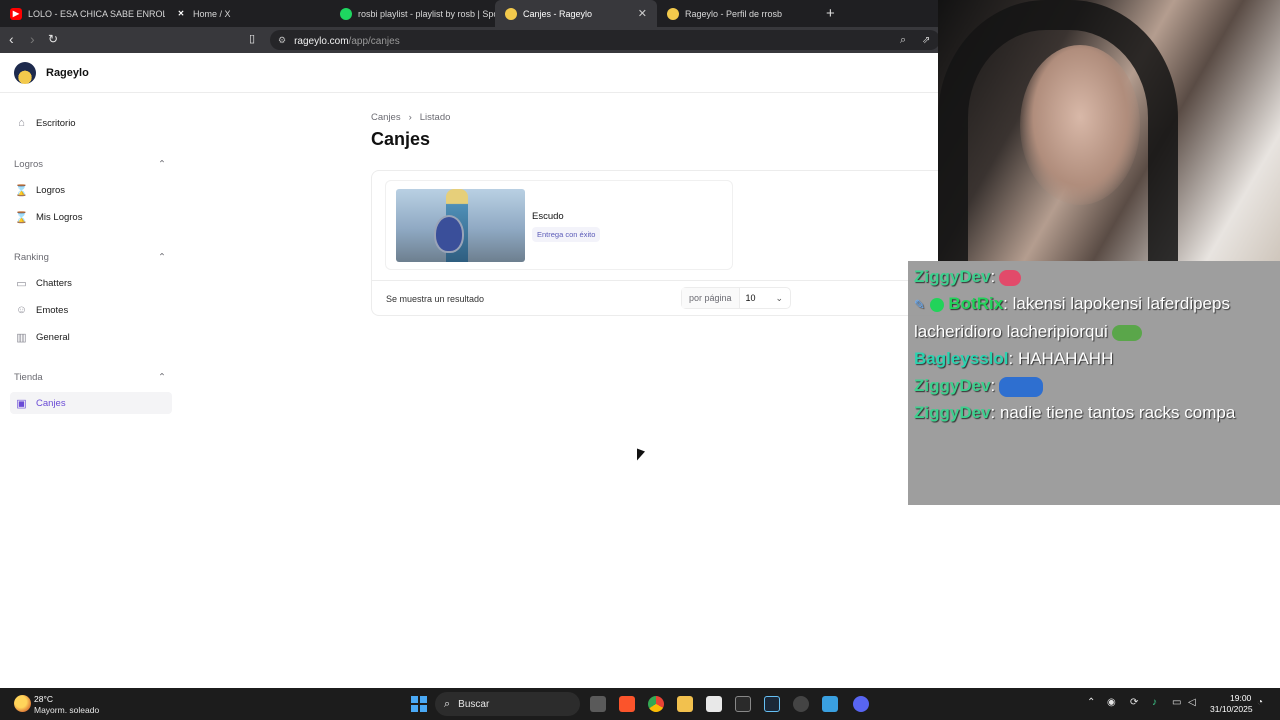  What do you see at coordinates (67, 73) in the screenshot?
I see `brand-name: Rageylo` at bounding box center [67, 73].